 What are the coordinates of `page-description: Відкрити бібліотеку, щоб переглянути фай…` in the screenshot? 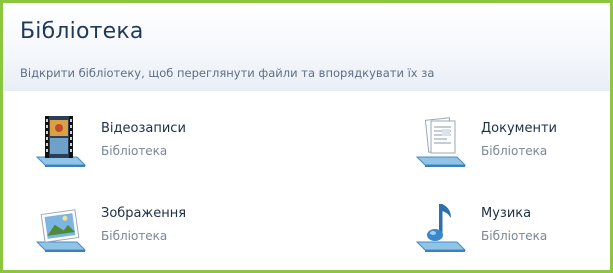 It's located at (227, 73).